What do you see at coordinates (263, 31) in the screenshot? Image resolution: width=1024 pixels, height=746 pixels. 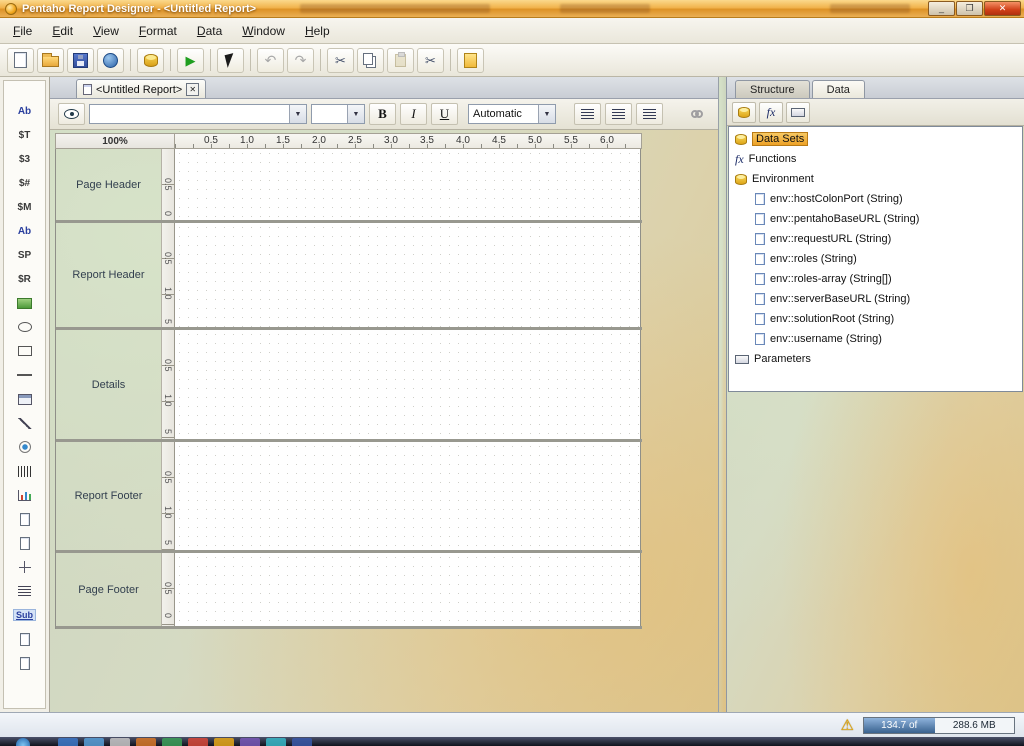 I see `menu-window: Window` at bounding box center [263, 31].